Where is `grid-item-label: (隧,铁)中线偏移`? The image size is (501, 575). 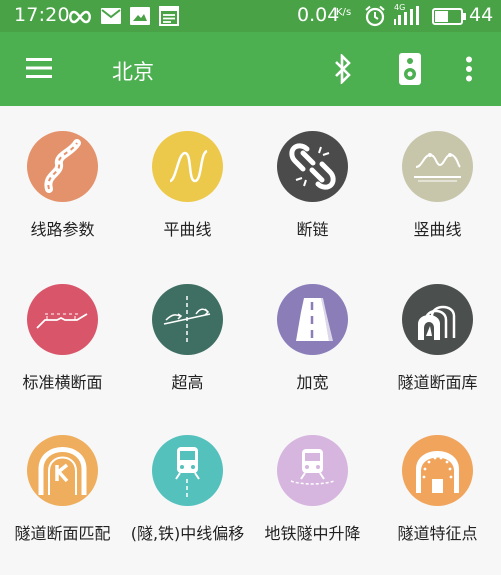
grid-item-label: (隧,铁)中线偏移 is located at coordinates (187, 533).